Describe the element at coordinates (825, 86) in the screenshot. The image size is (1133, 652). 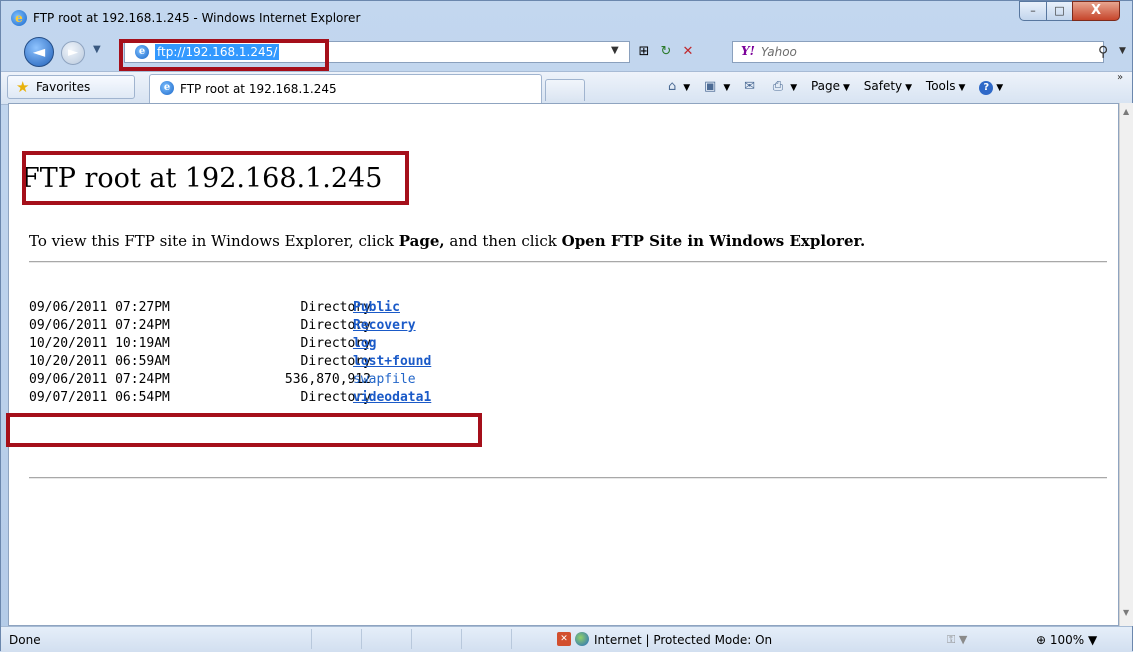
I see `page-menu-label: Page` at that location.